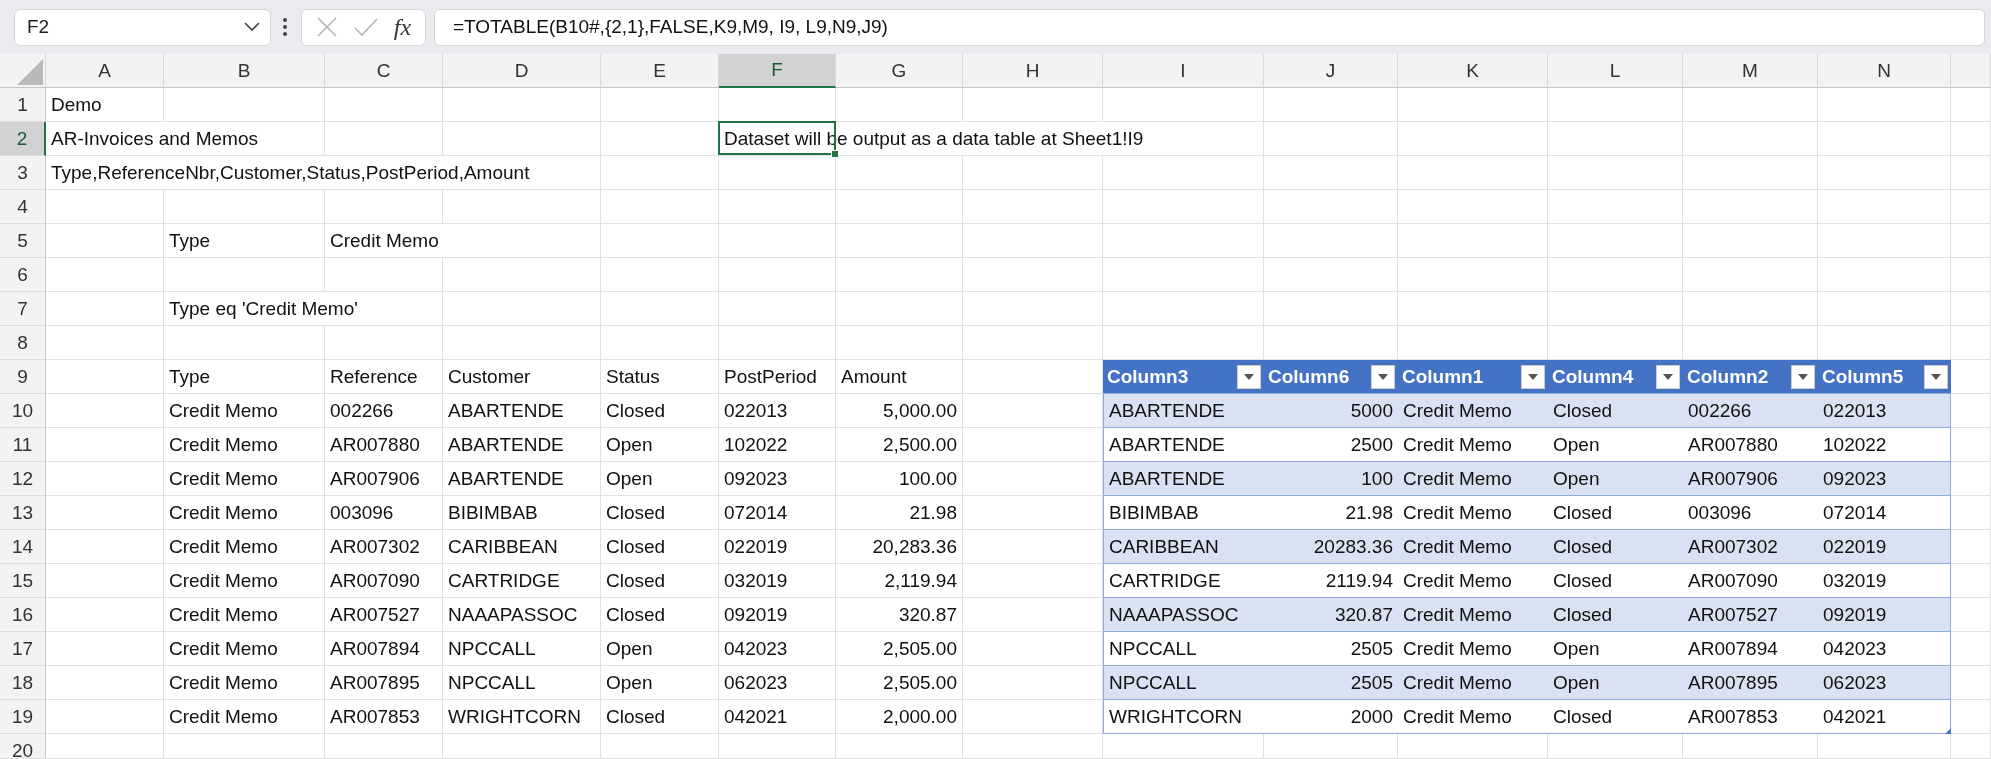  I want to click on worksheet-cell: 100.00, so click(899, 479).